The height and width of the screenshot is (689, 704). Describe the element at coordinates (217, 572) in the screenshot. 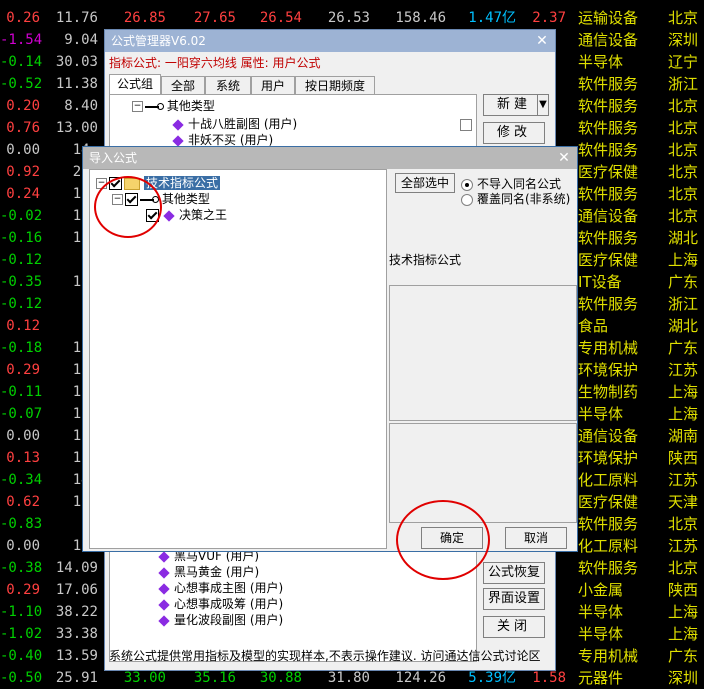

I see `tree-item-label: 黑马黄金 (用户)` at that location.